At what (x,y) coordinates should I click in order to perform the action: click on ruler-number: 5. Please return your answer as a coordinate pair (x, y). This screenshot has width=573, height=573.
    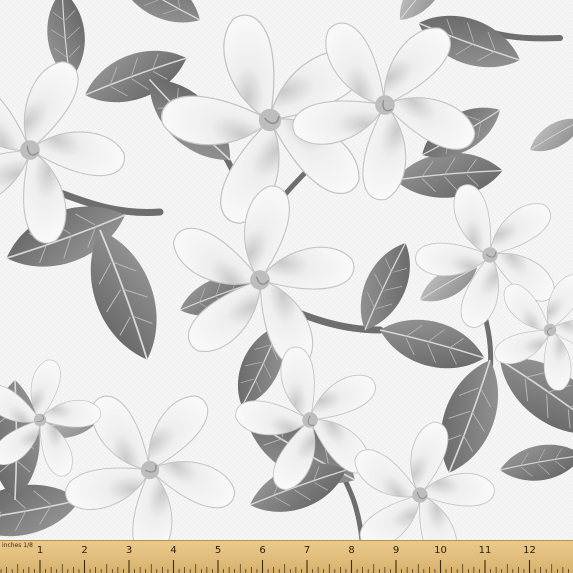
    Looking at the image, I should click on (218, 550).